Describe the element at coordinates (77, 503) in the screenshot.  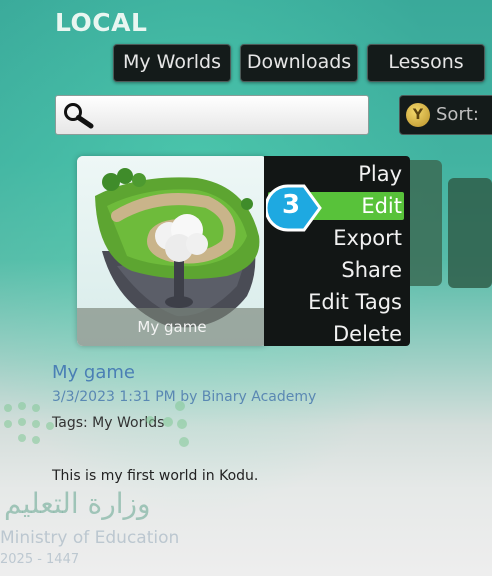
I see `watermark-arabic: وزارة التعليم` at that location.